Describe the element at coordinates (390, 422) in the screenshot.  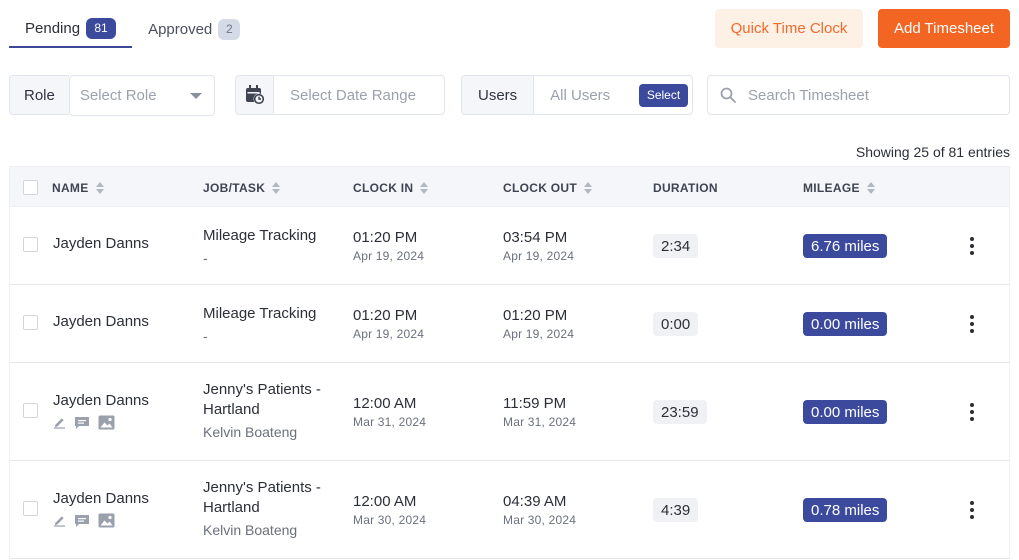
I see `clock-in-date: Mar 31, 2024` at that location.